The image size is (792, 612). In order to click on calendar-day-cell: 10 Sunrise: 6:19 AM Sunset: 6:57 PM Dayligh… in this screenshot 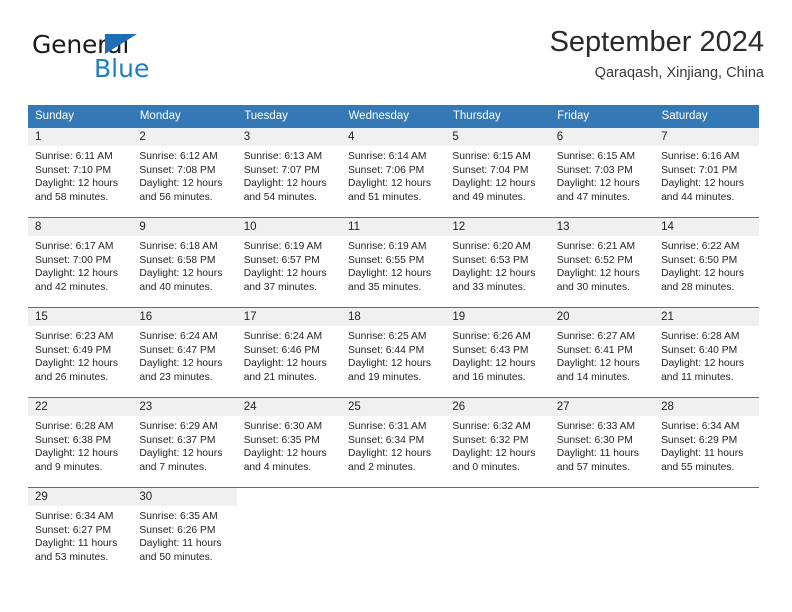, I will do `click(289, 262)`.